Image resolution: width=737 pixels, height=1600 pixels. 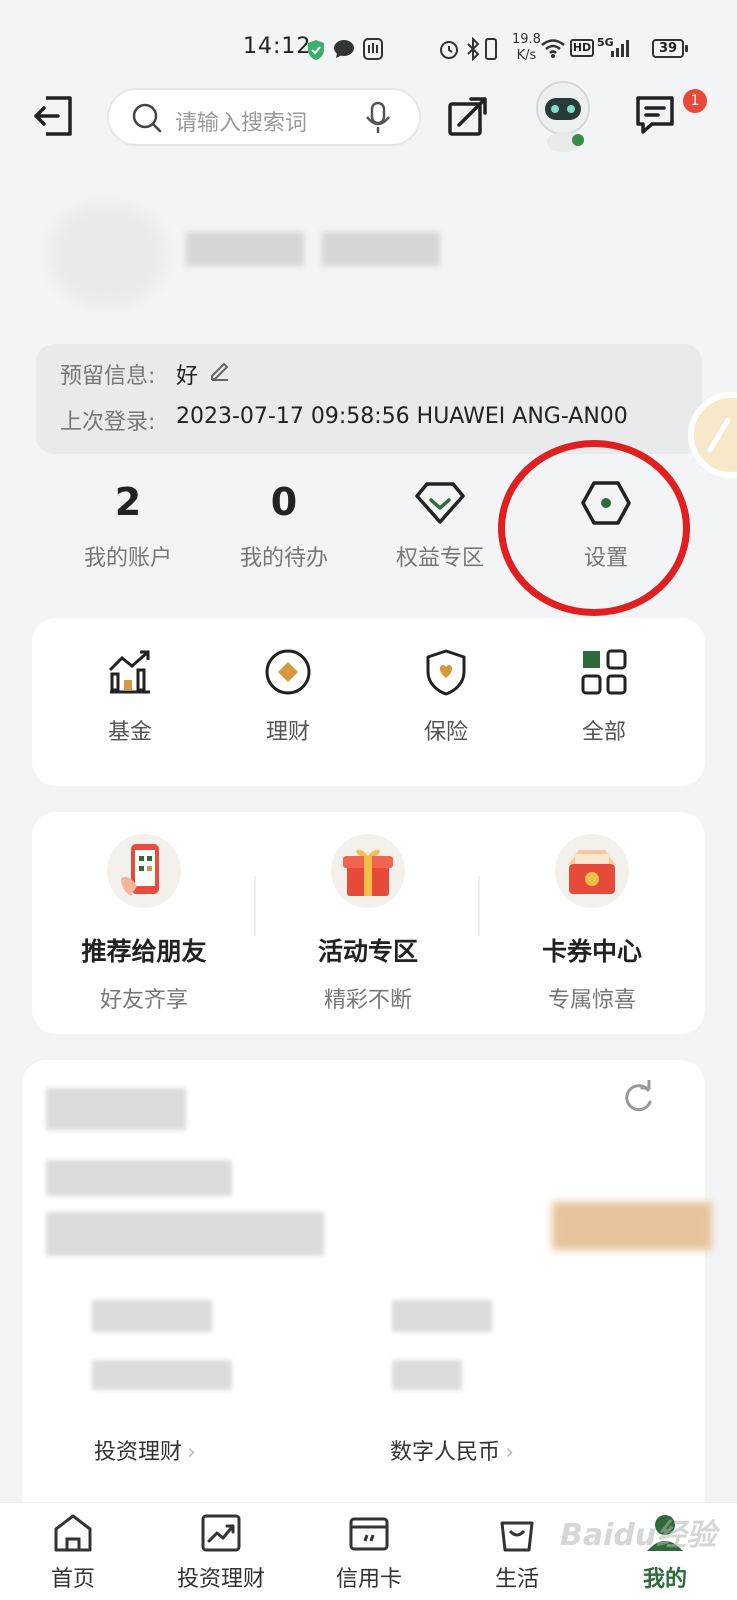 I want to click on insurance-label: 保险, so click(x=445, y=732).